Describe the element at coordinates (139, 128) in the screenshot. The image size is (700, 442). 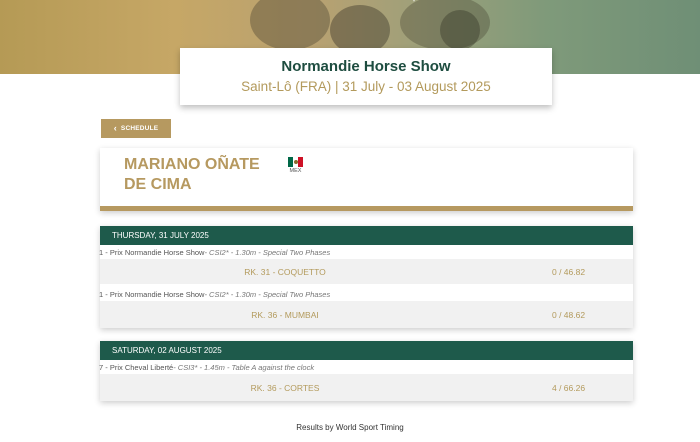
I see `back-button-label: SCHEDULE` at that location.